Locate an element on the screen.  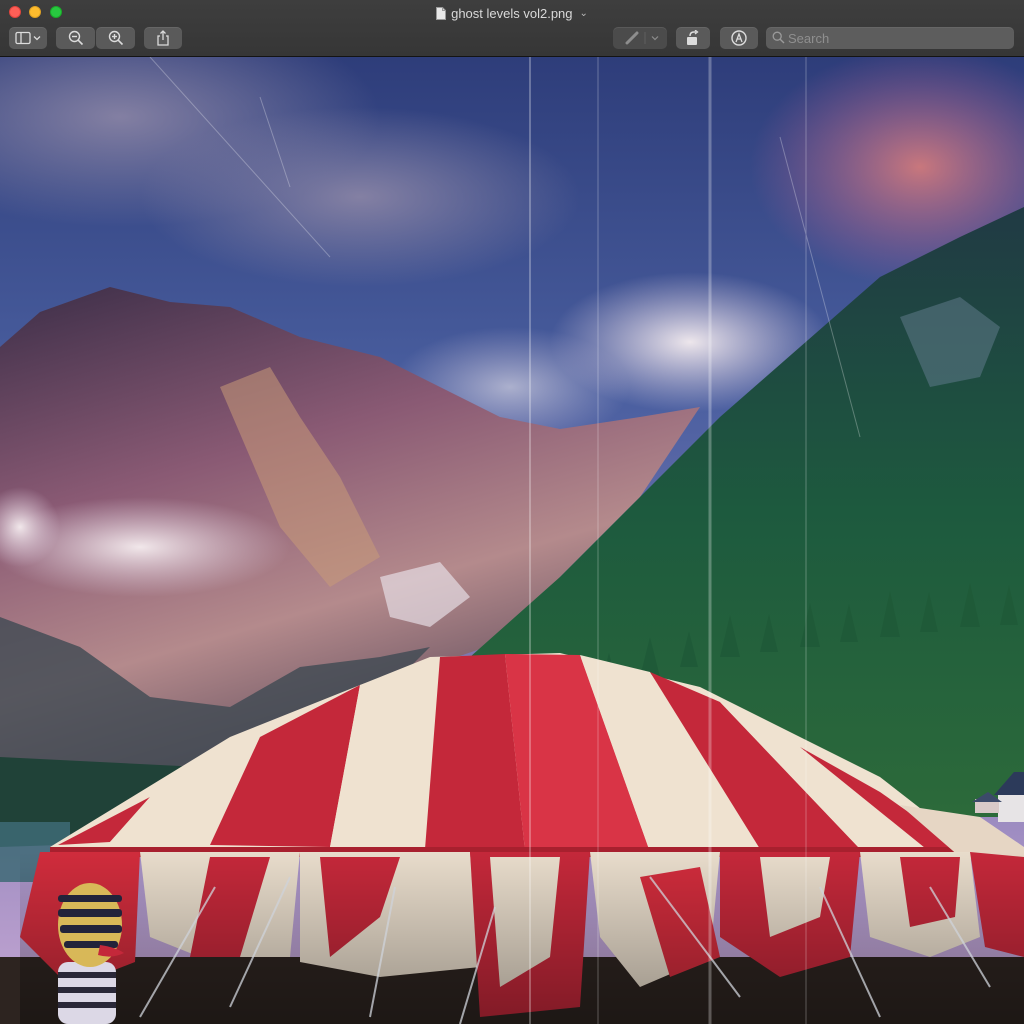
toolbar: ghost levels vol2.png ⌄ is located at coordinates (512, 28).